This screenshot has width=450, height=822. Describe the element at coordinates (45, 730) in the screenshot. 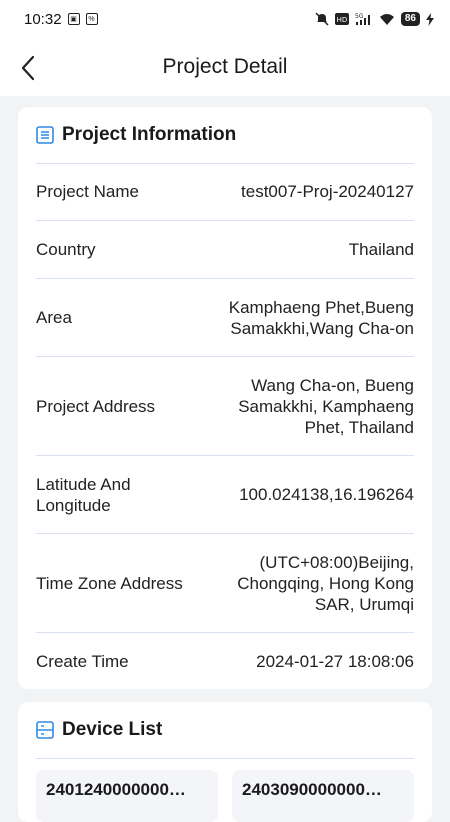

I see `device-list-icon` at that location.